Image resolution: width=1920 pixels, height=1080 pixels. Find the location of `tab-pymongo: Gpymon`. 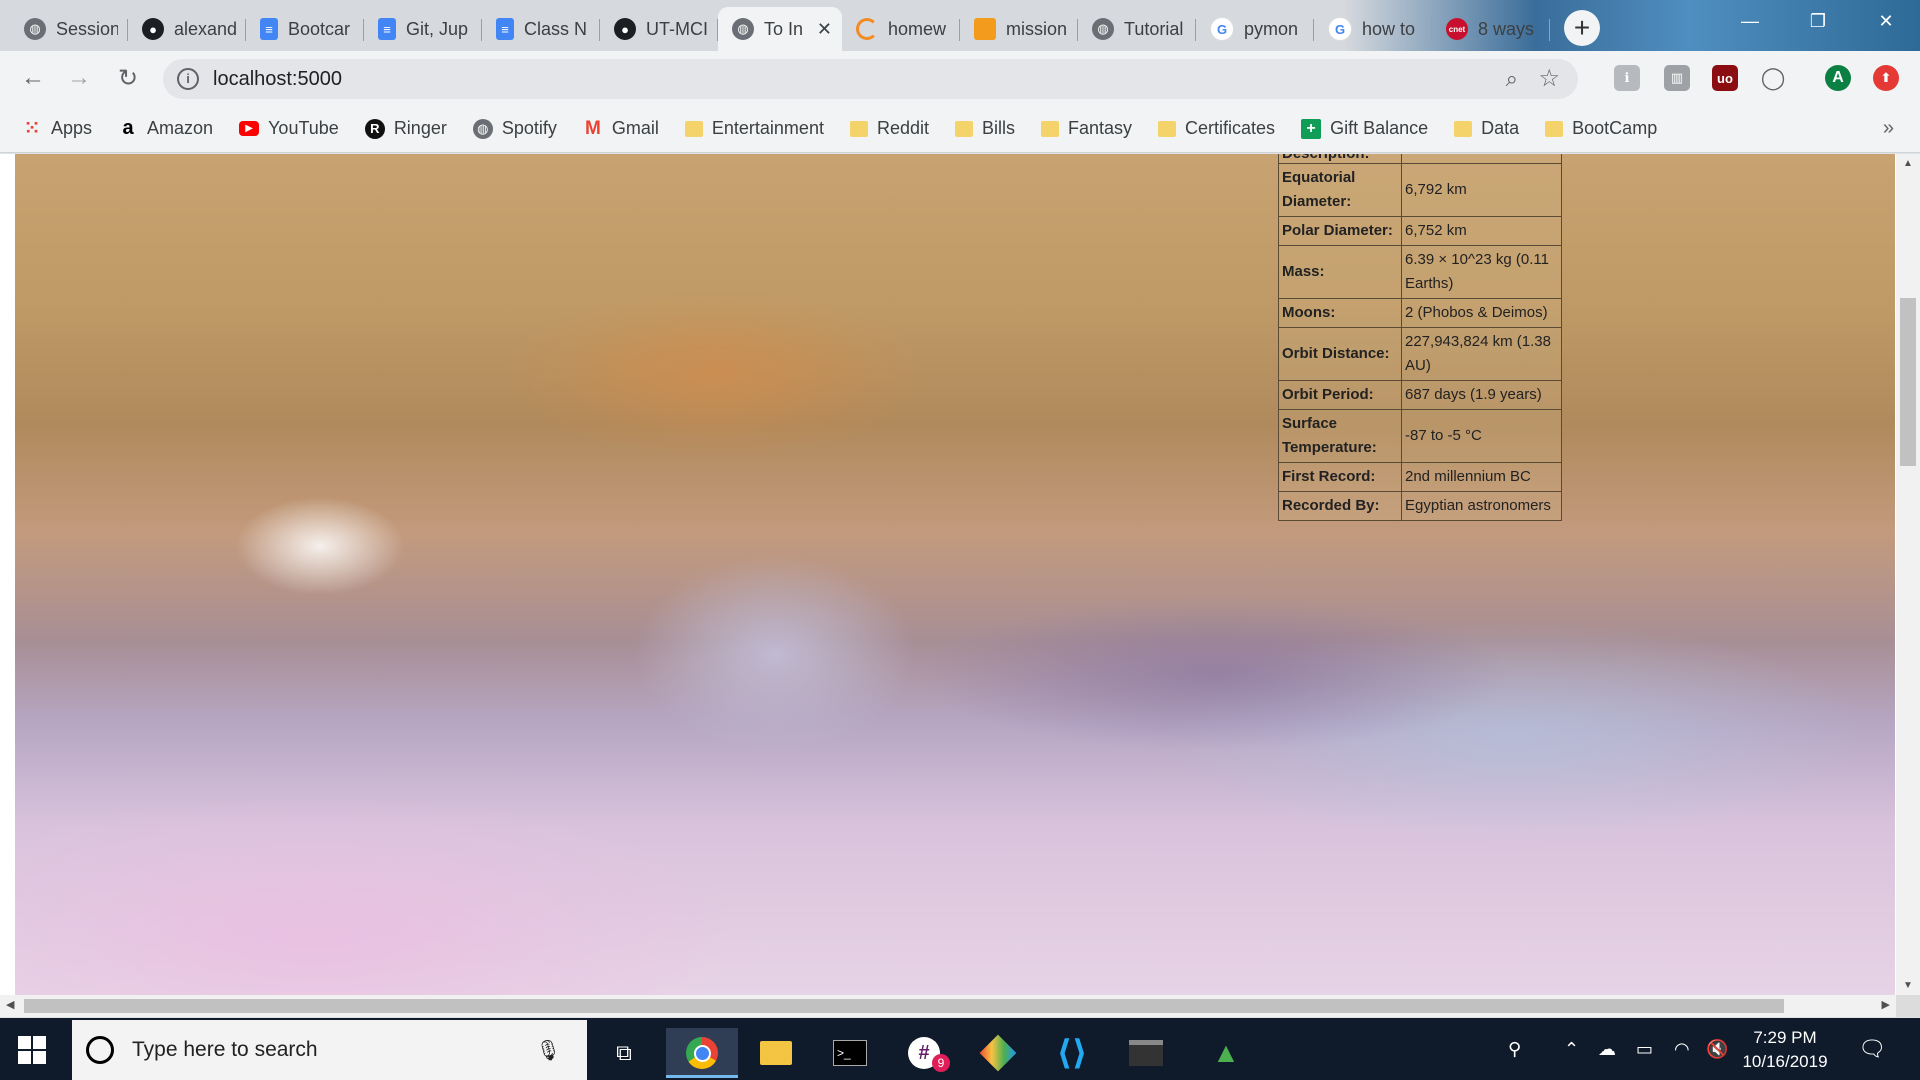

tab-pymongo: Gpymon is located at coordinates (1255, 29).